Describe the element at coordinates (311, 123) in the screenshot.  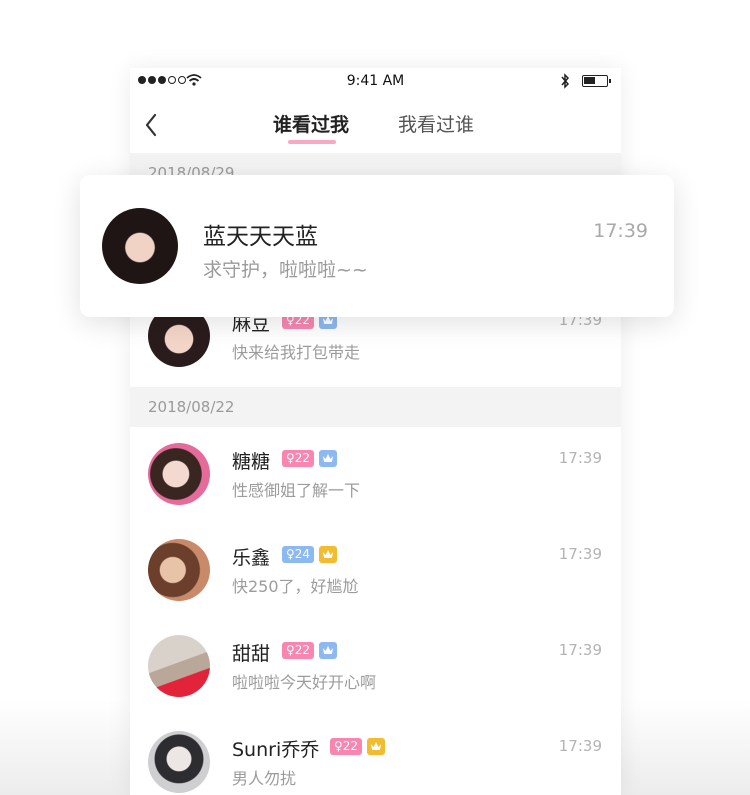
I see `tab-who-viewed-me: 谁看过我` at that location.